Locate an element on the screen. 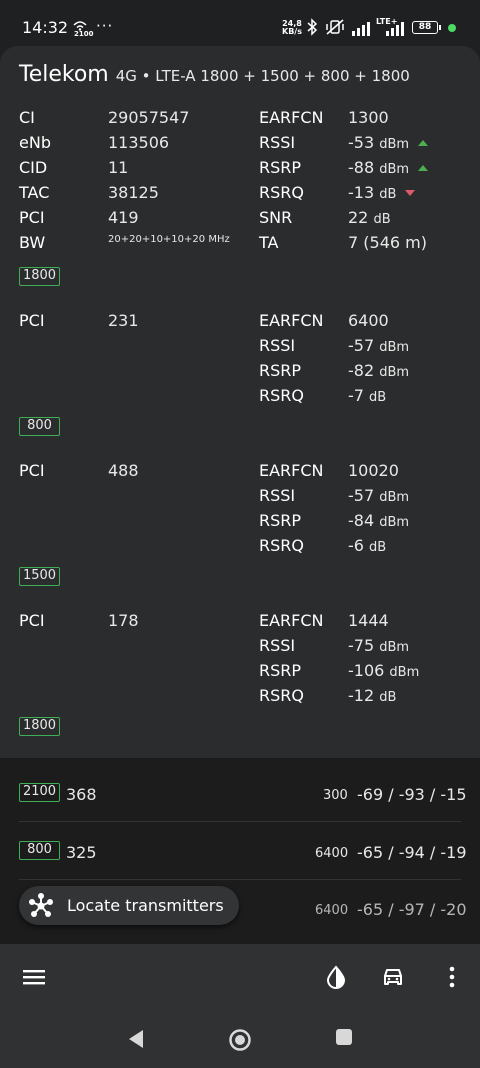 The image size is (480, 1068). bluetooth-icon is located at coordinates (312, 27).